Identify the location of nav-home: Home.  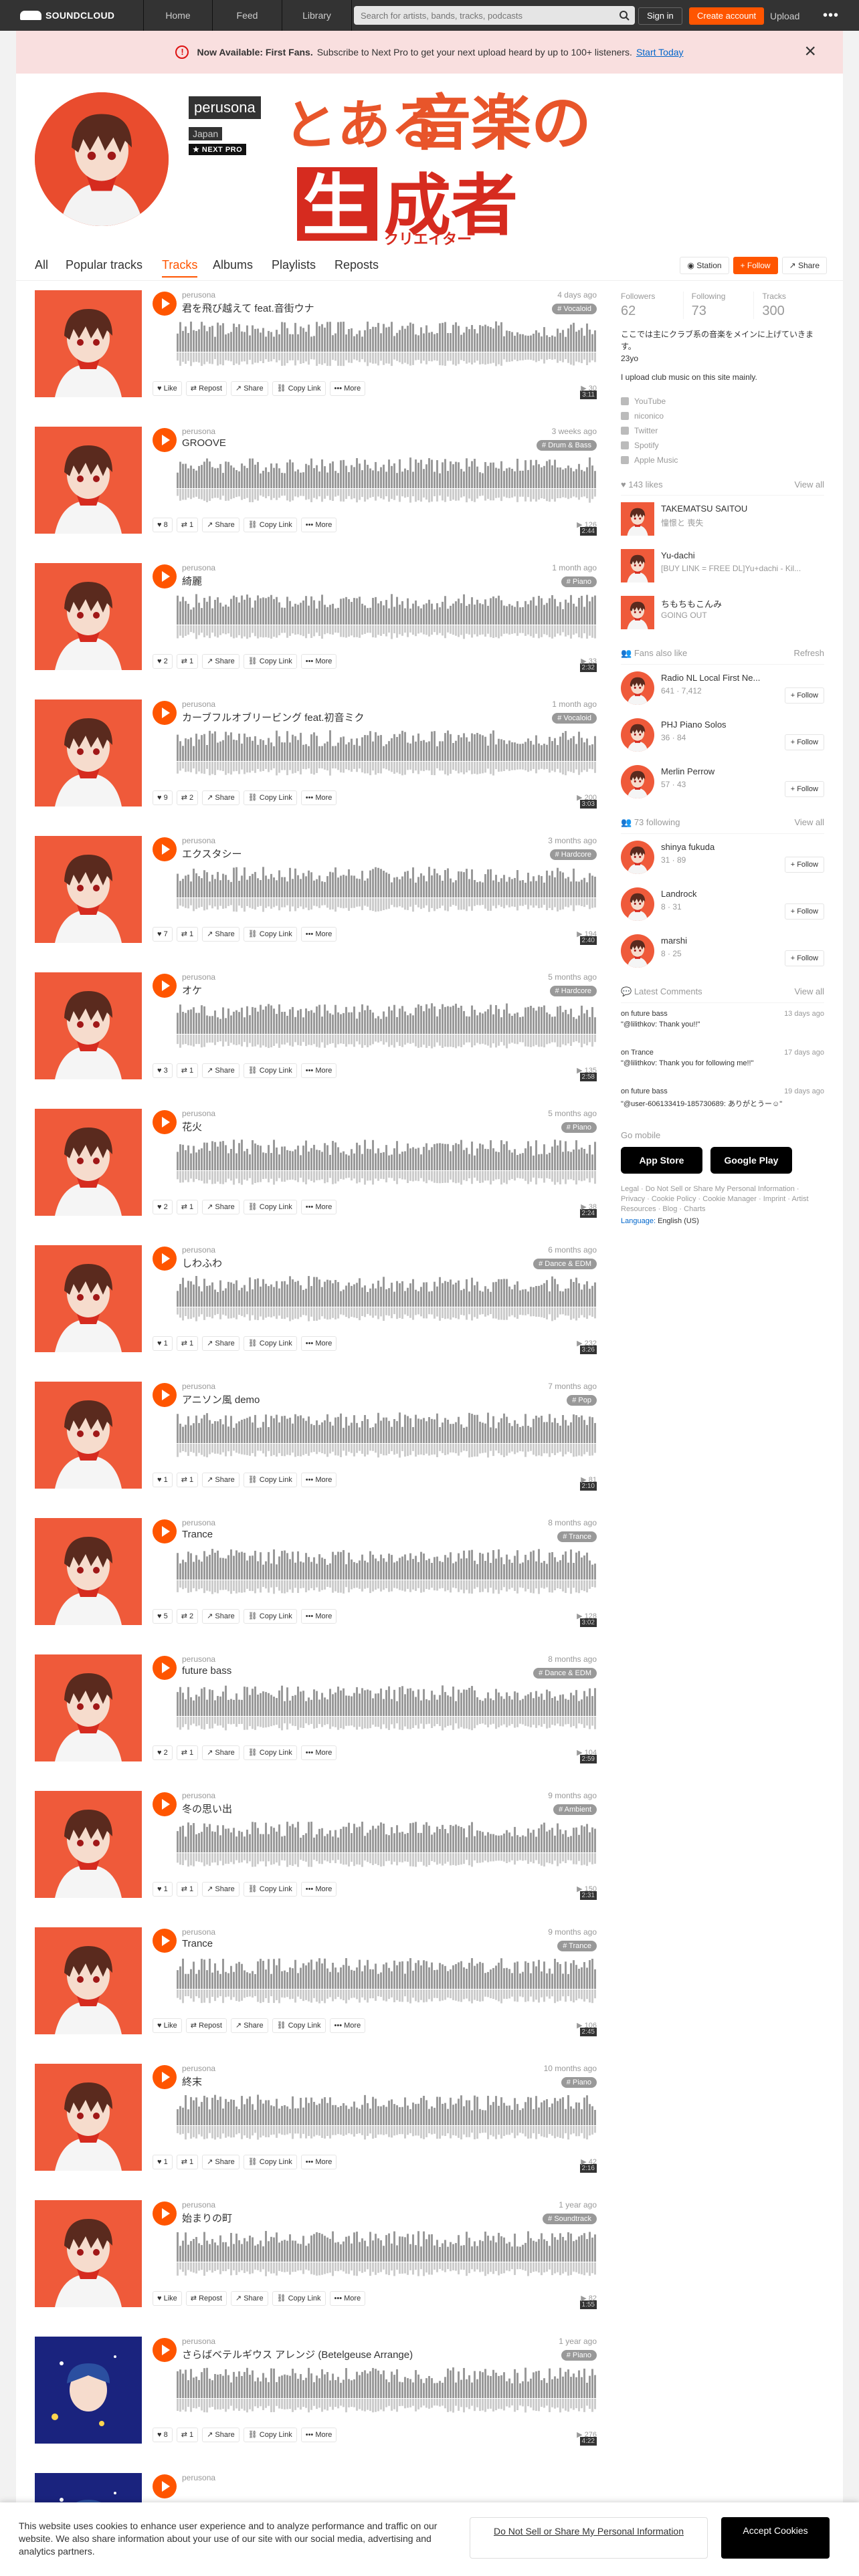
(178, 15).